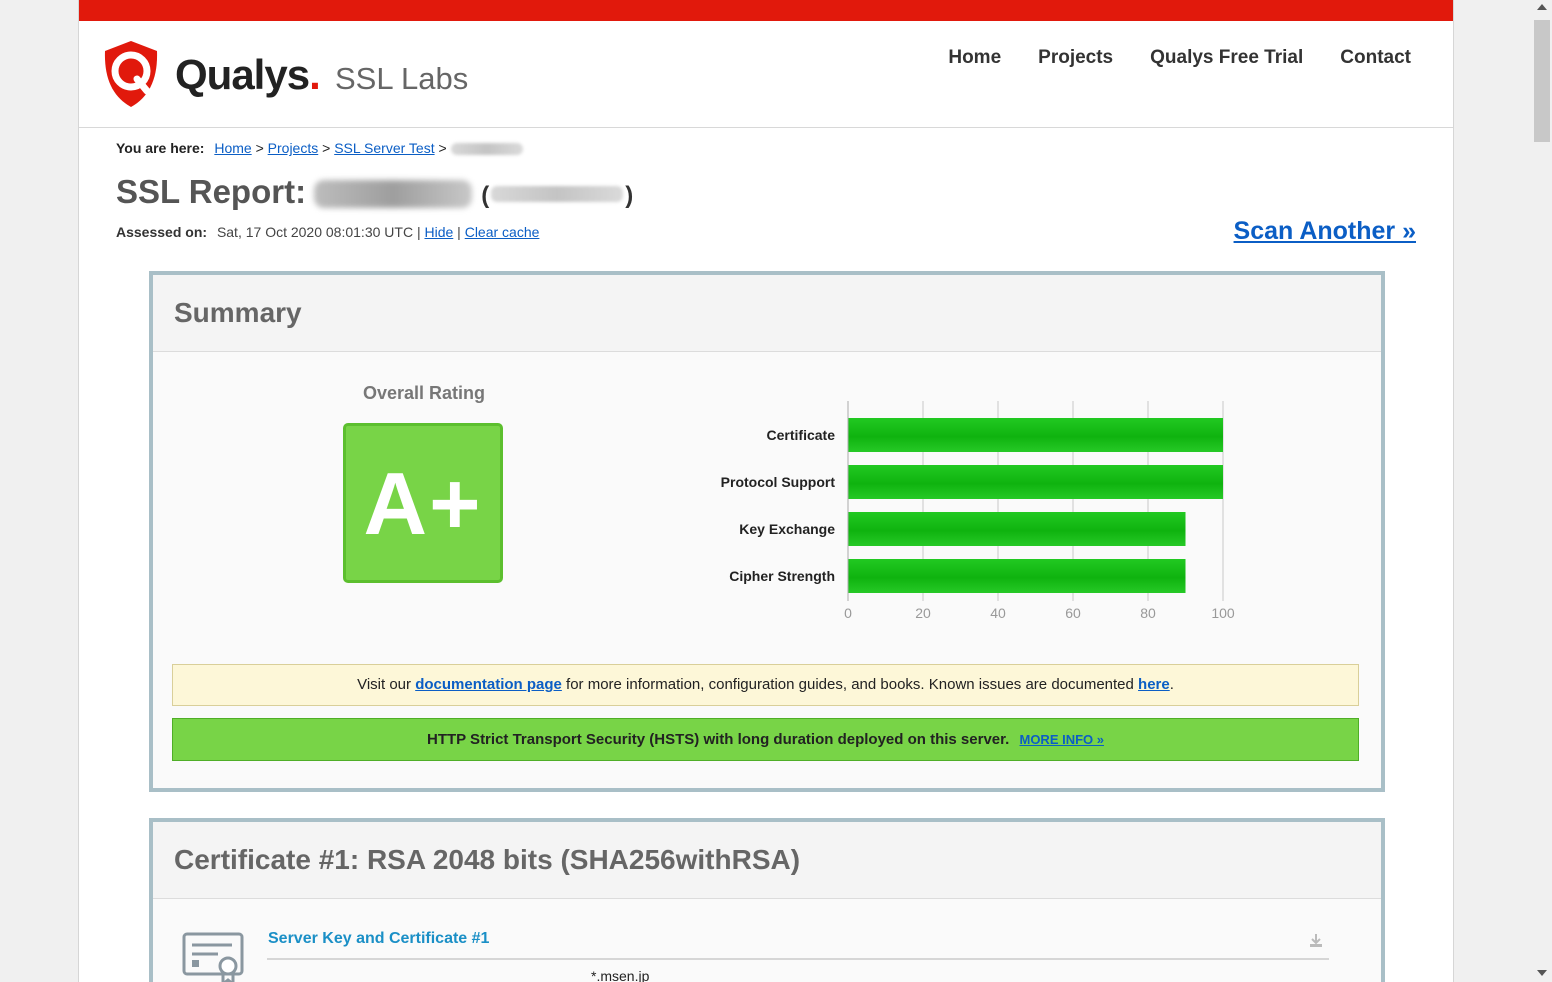  What do you see at coordinates (131, 74) in the screenshot?
I see `qualys-shield-logo-icon` at bounding box center [131, 74].